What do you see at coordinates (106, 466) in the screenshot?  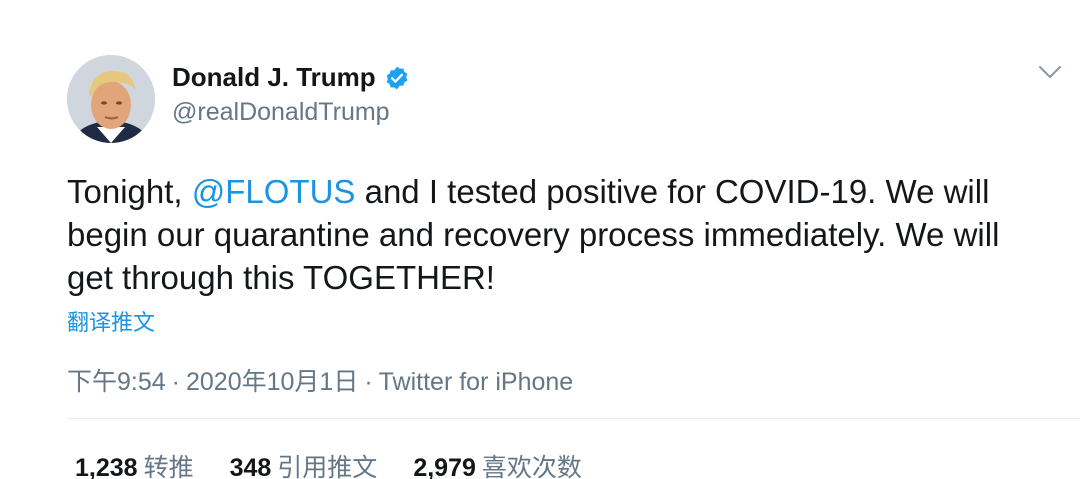 I see `retweets-count: 1,238` at bounding box center [106, 466].